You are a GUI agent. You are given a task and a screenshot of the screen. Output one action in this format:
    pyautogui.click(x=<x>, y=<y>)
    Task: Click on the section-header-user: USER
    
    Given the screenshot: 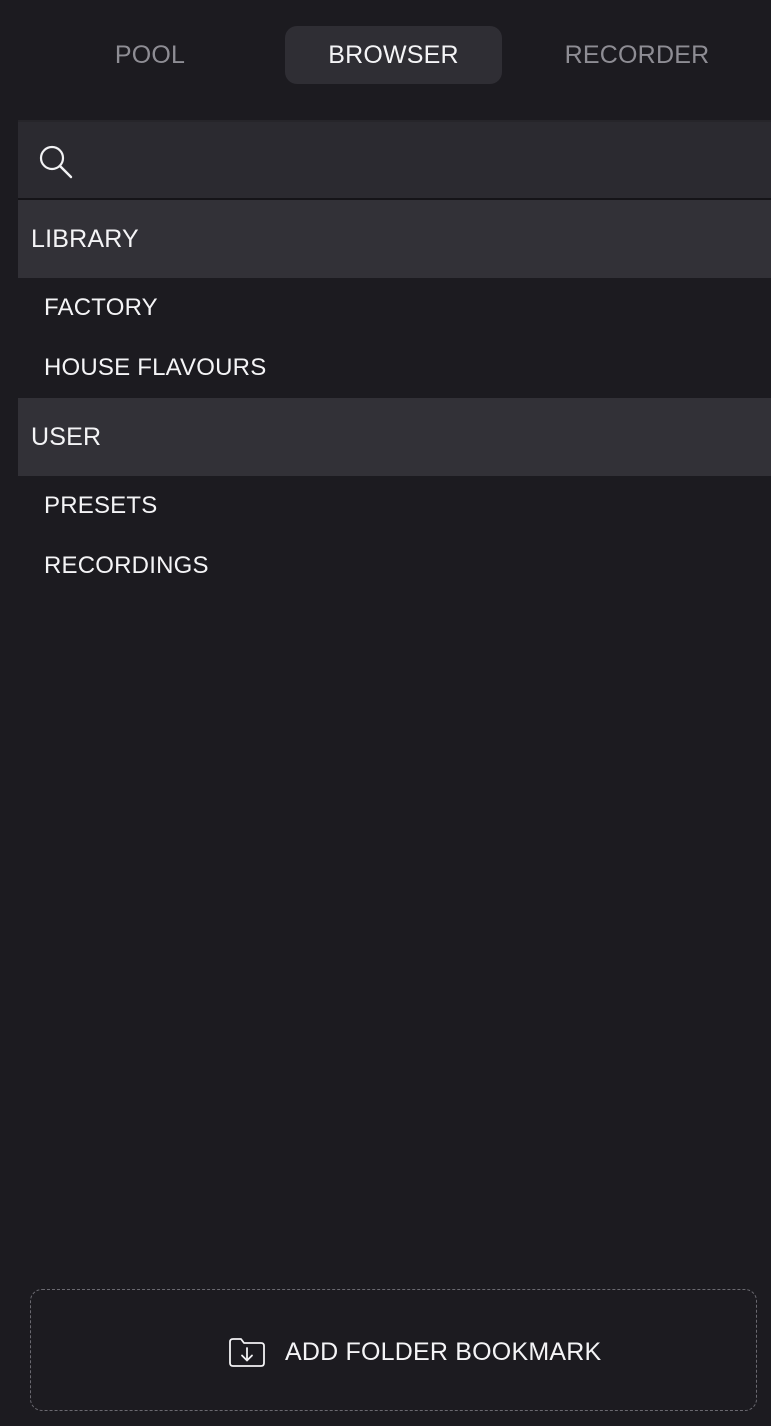 What is the action you would take?
    pyautogui.click(x=394, y=437)
    